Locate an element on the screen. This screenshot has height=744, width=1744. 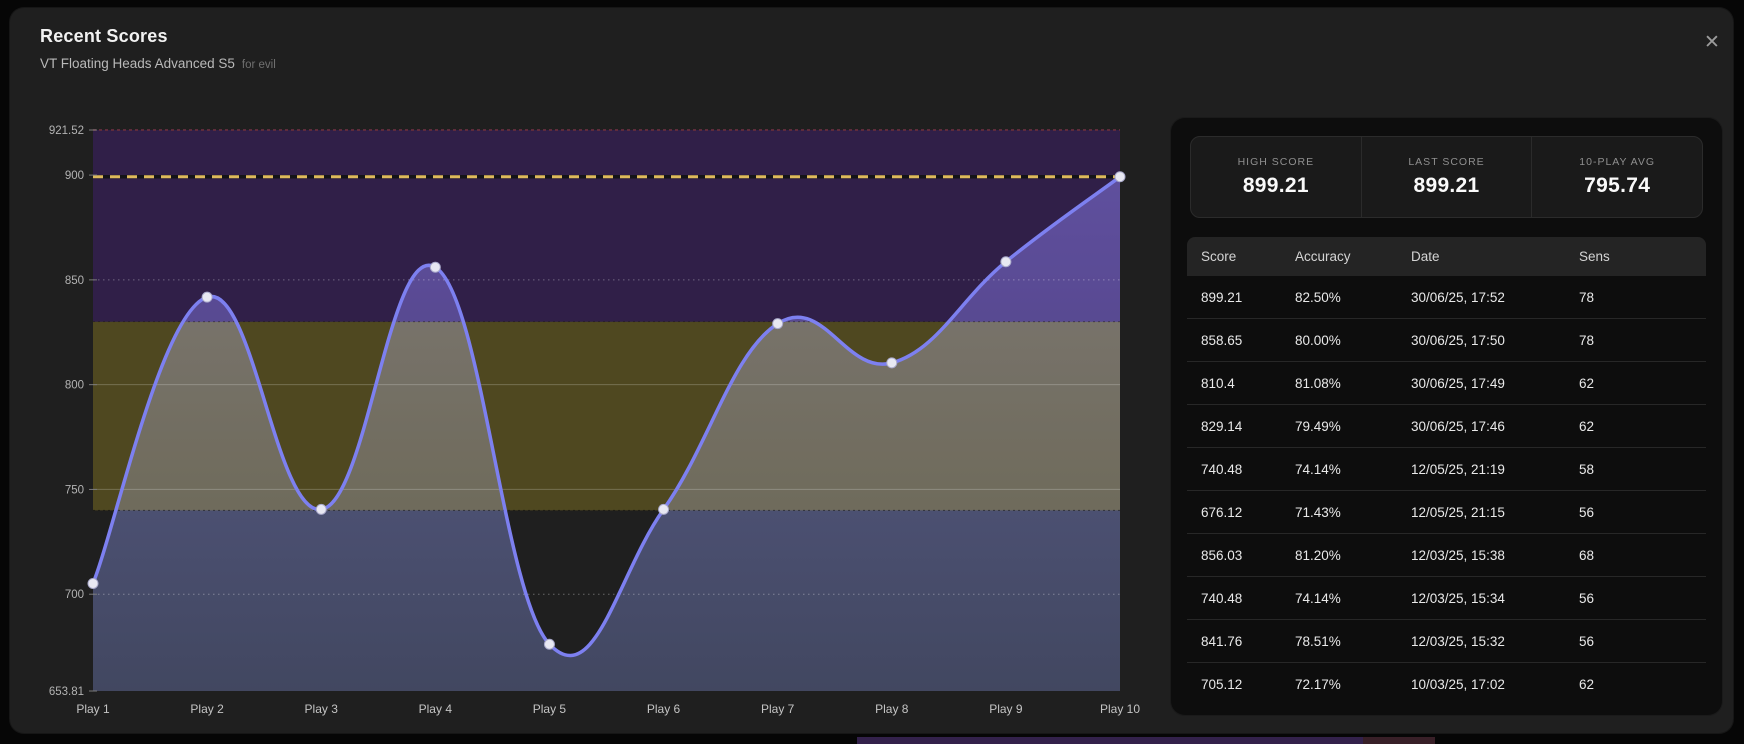
score-row: 740.48 74.14% 12/05/25, 21:19 58 is located at coordinates (1446, 469).